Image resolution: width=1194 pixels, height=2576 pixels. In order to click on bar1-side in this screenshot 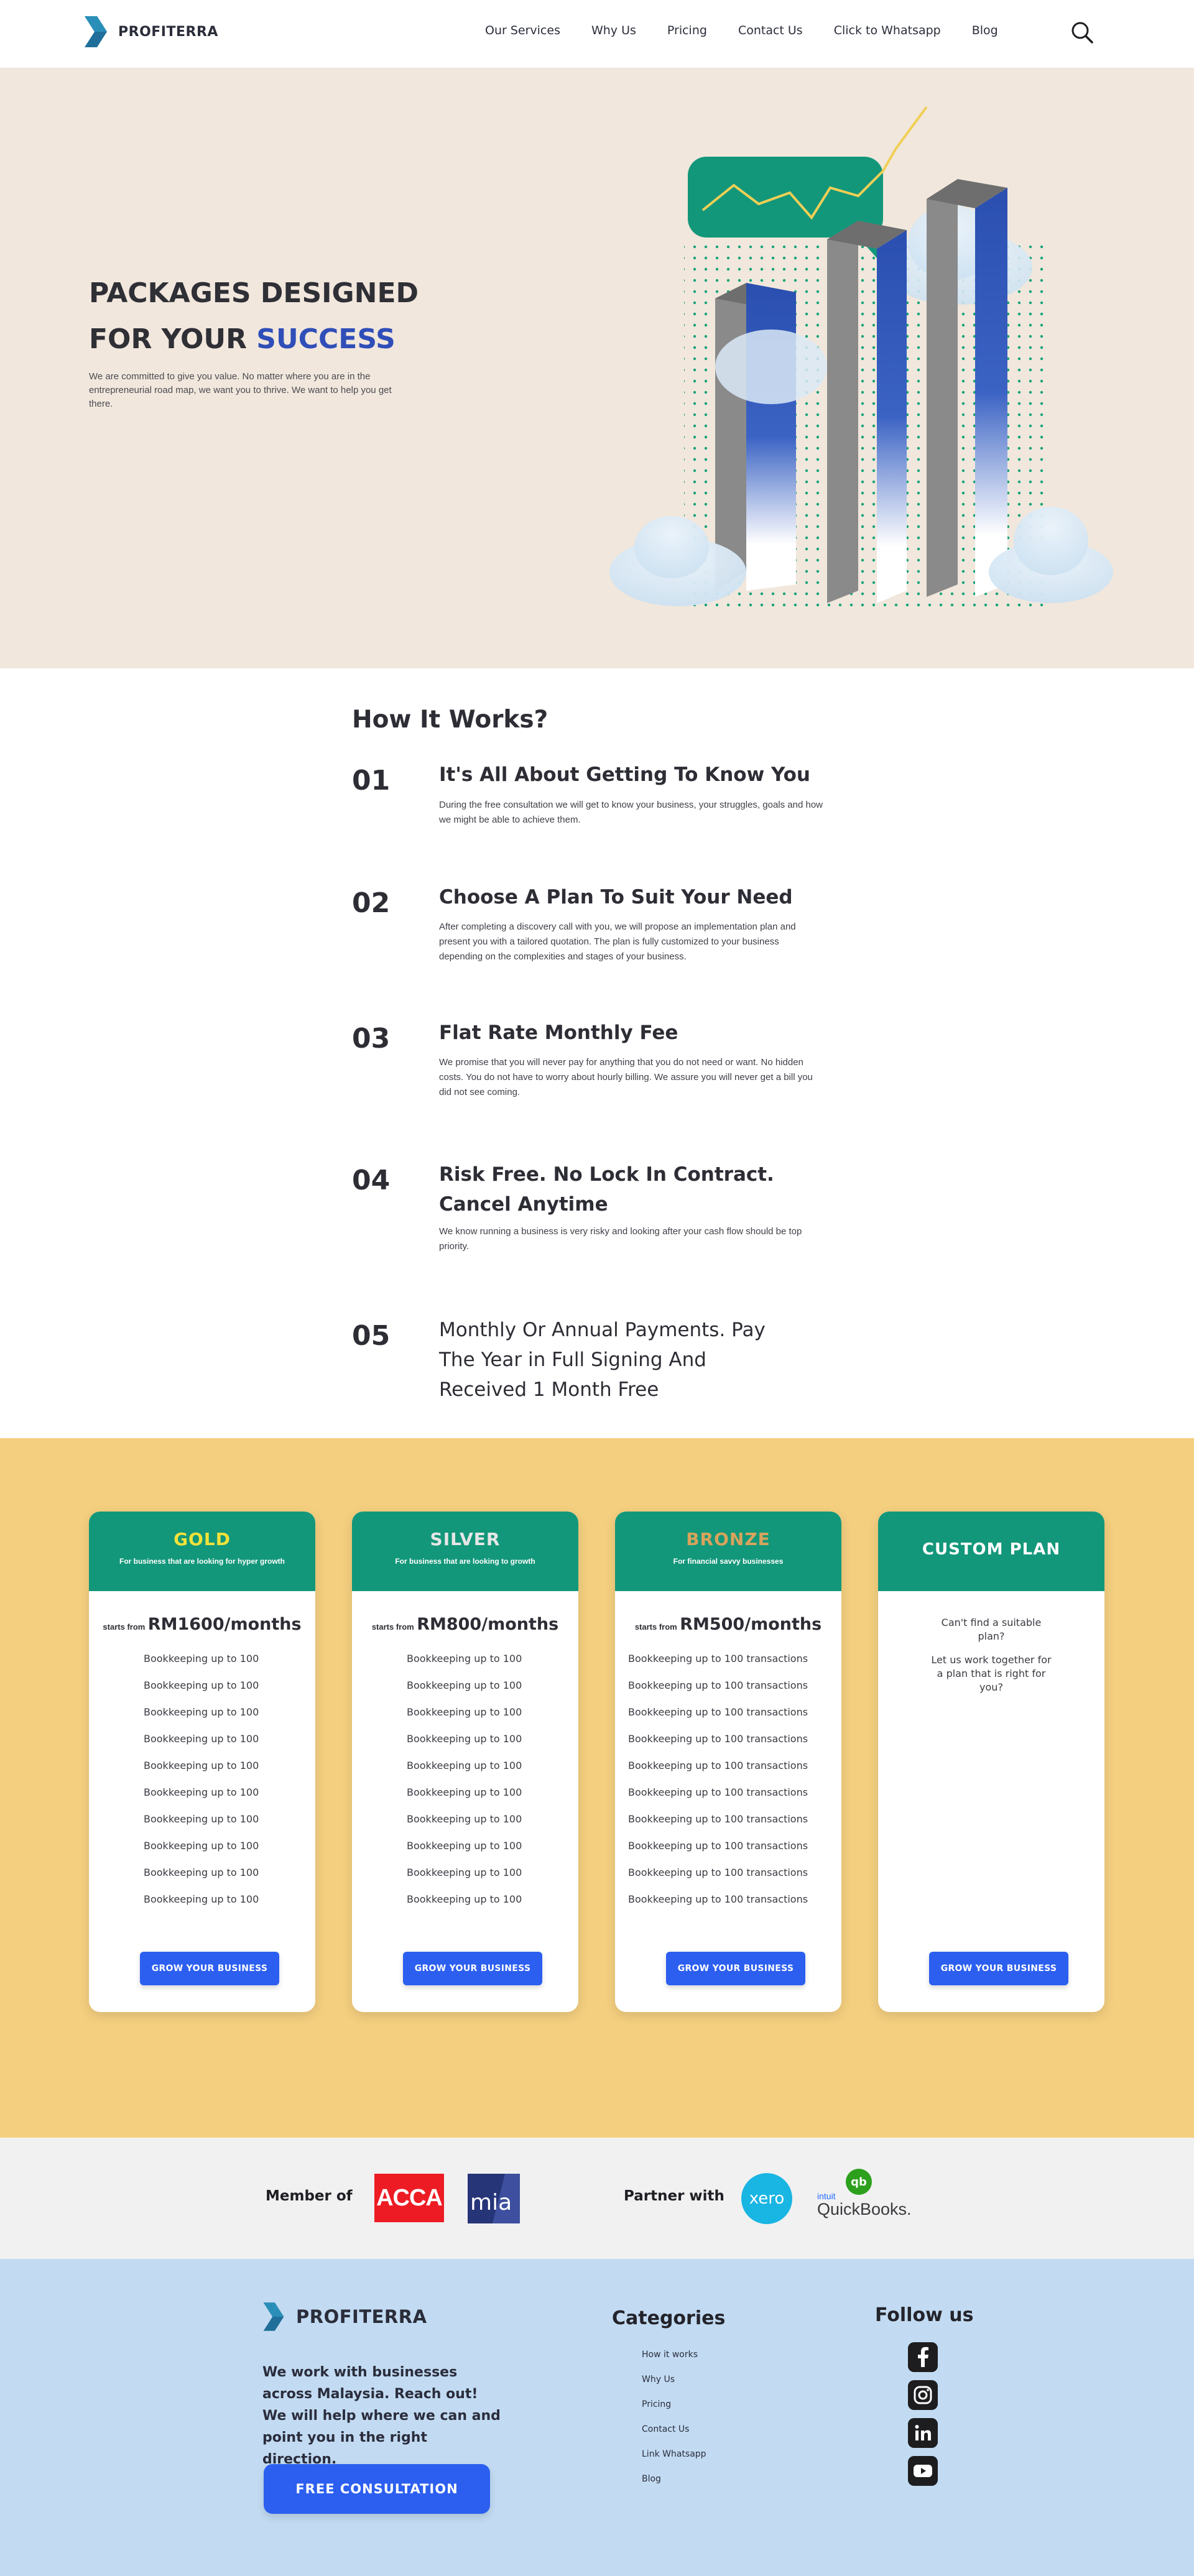, I will do `click(730, 437)`.